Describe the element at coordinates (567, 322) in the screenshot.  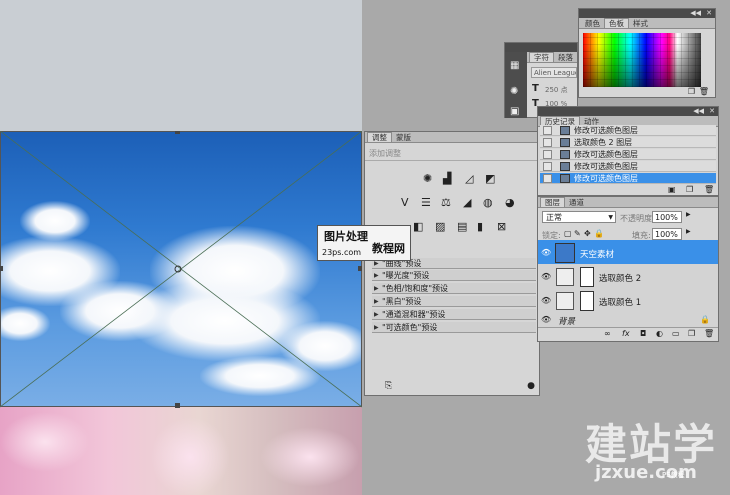
I see `layer-name: 背景` at that location.